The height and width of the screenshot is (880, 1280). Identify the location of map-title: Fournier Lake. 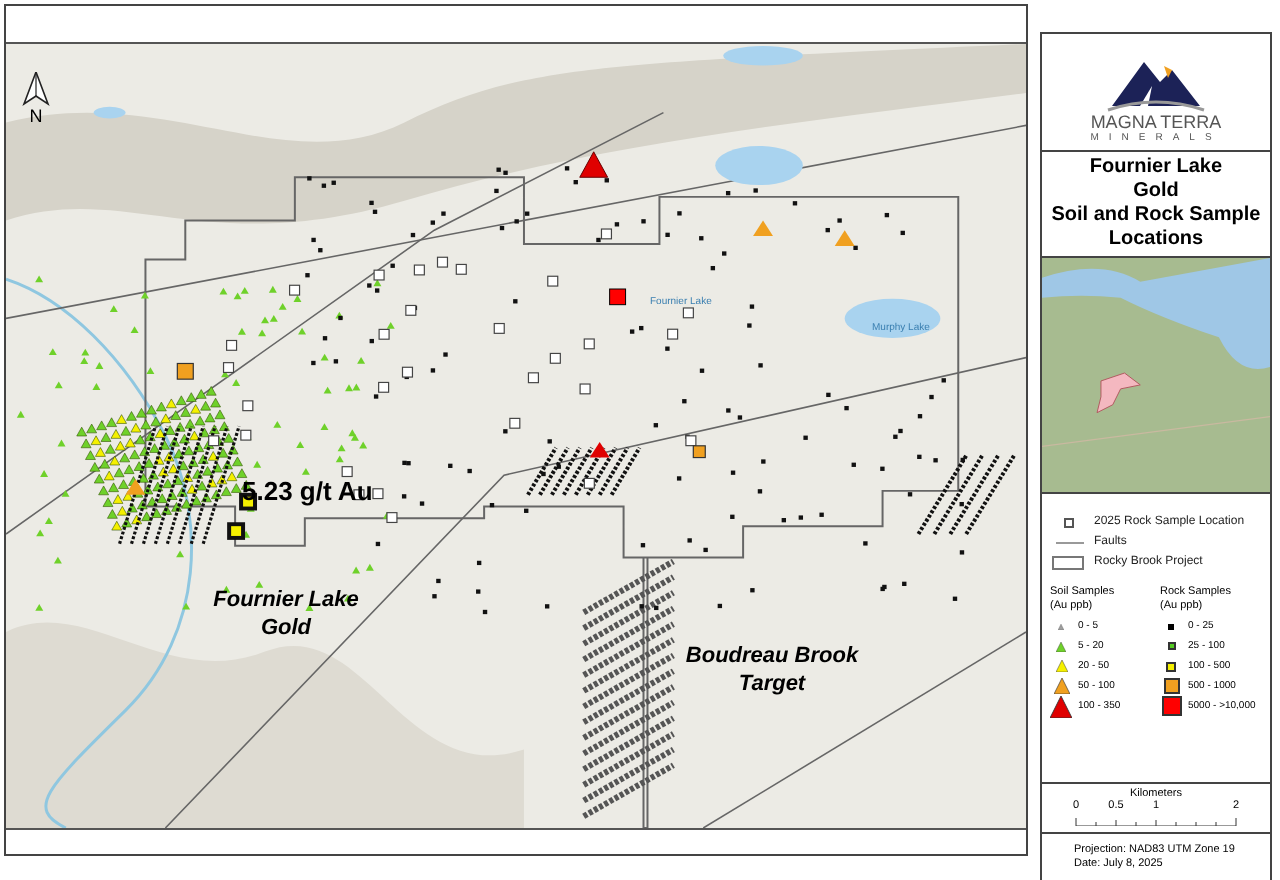
(1156, 168).